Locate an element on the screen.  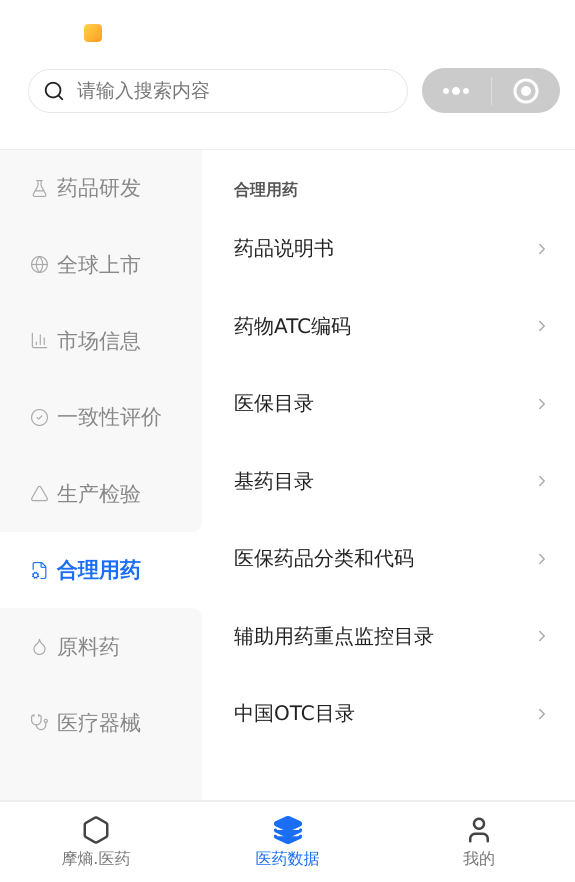
globe-icon is located at coordinates (39, 264).